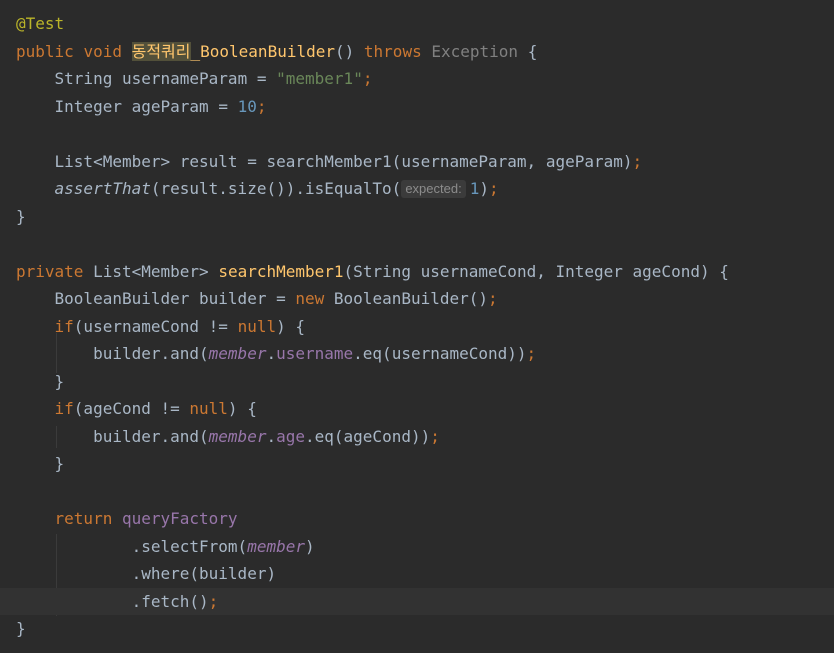 The height and width of the screenshot is (653, 834). Describe the element at coordinates (392, 51) in the screenshot. I see `keyword-throws: throws` at that location.